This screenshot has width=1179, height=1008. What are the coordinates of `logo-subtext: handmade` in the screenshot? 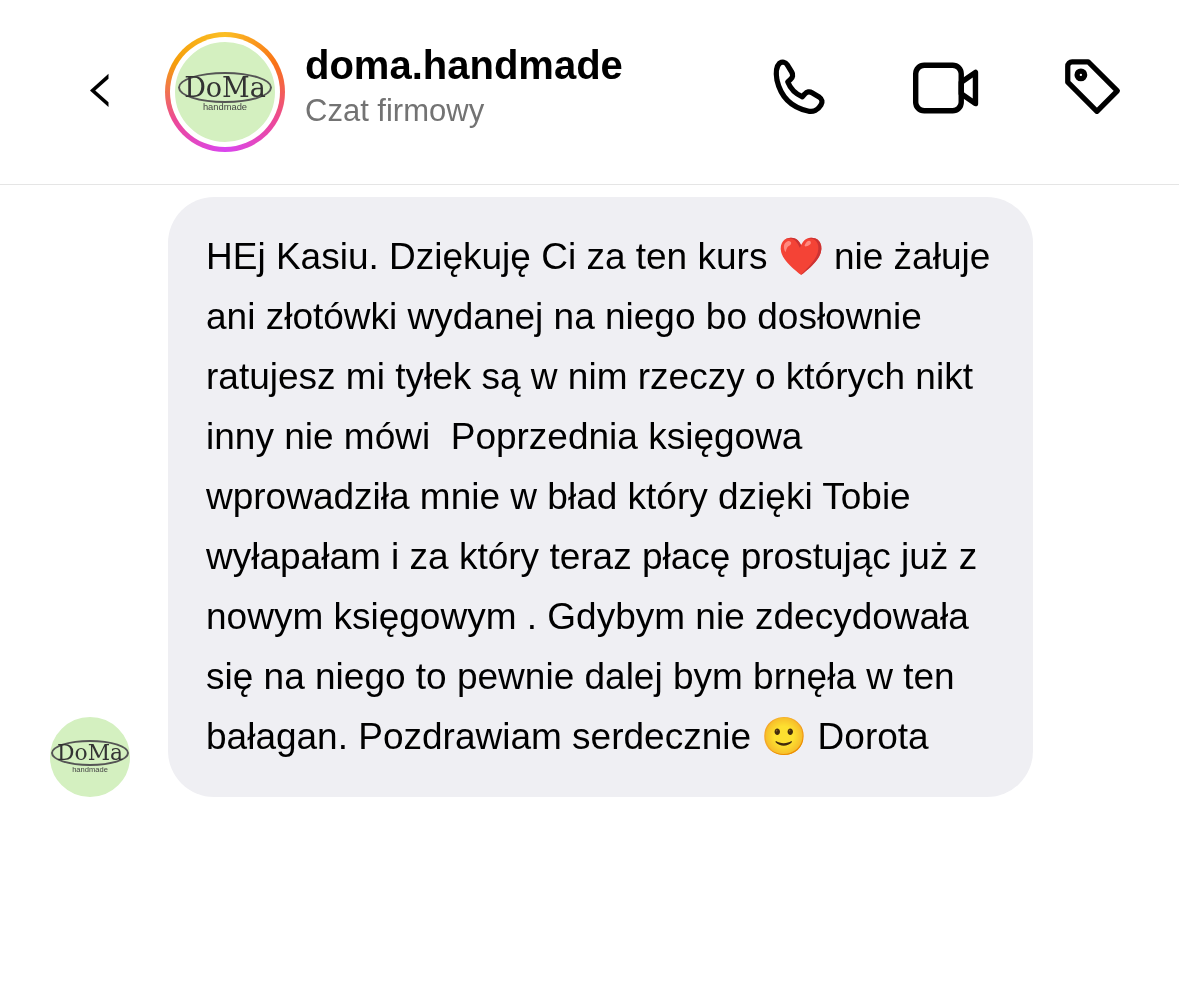 It's located at (225, 107).